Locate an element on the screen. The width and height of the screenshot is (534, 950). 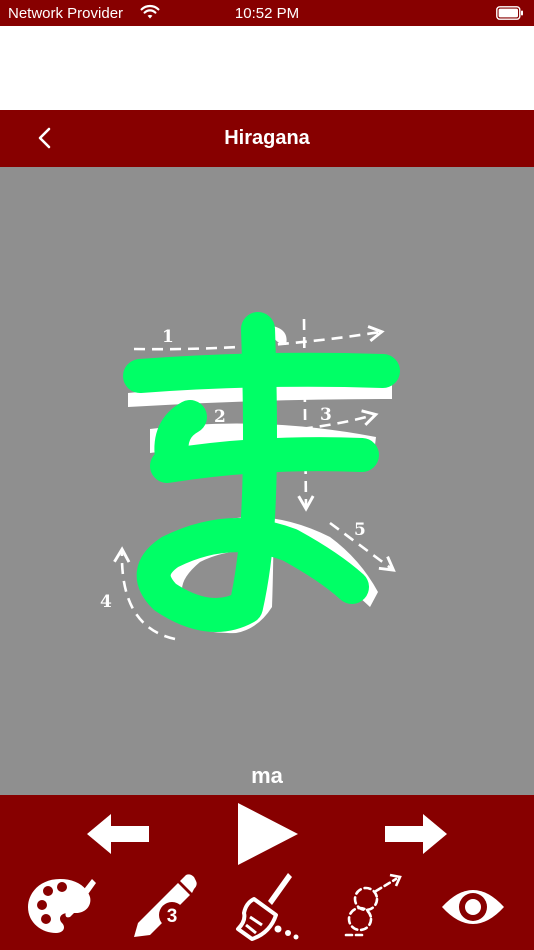
pencil-icon: 3 is located at coordinates (165, 905).